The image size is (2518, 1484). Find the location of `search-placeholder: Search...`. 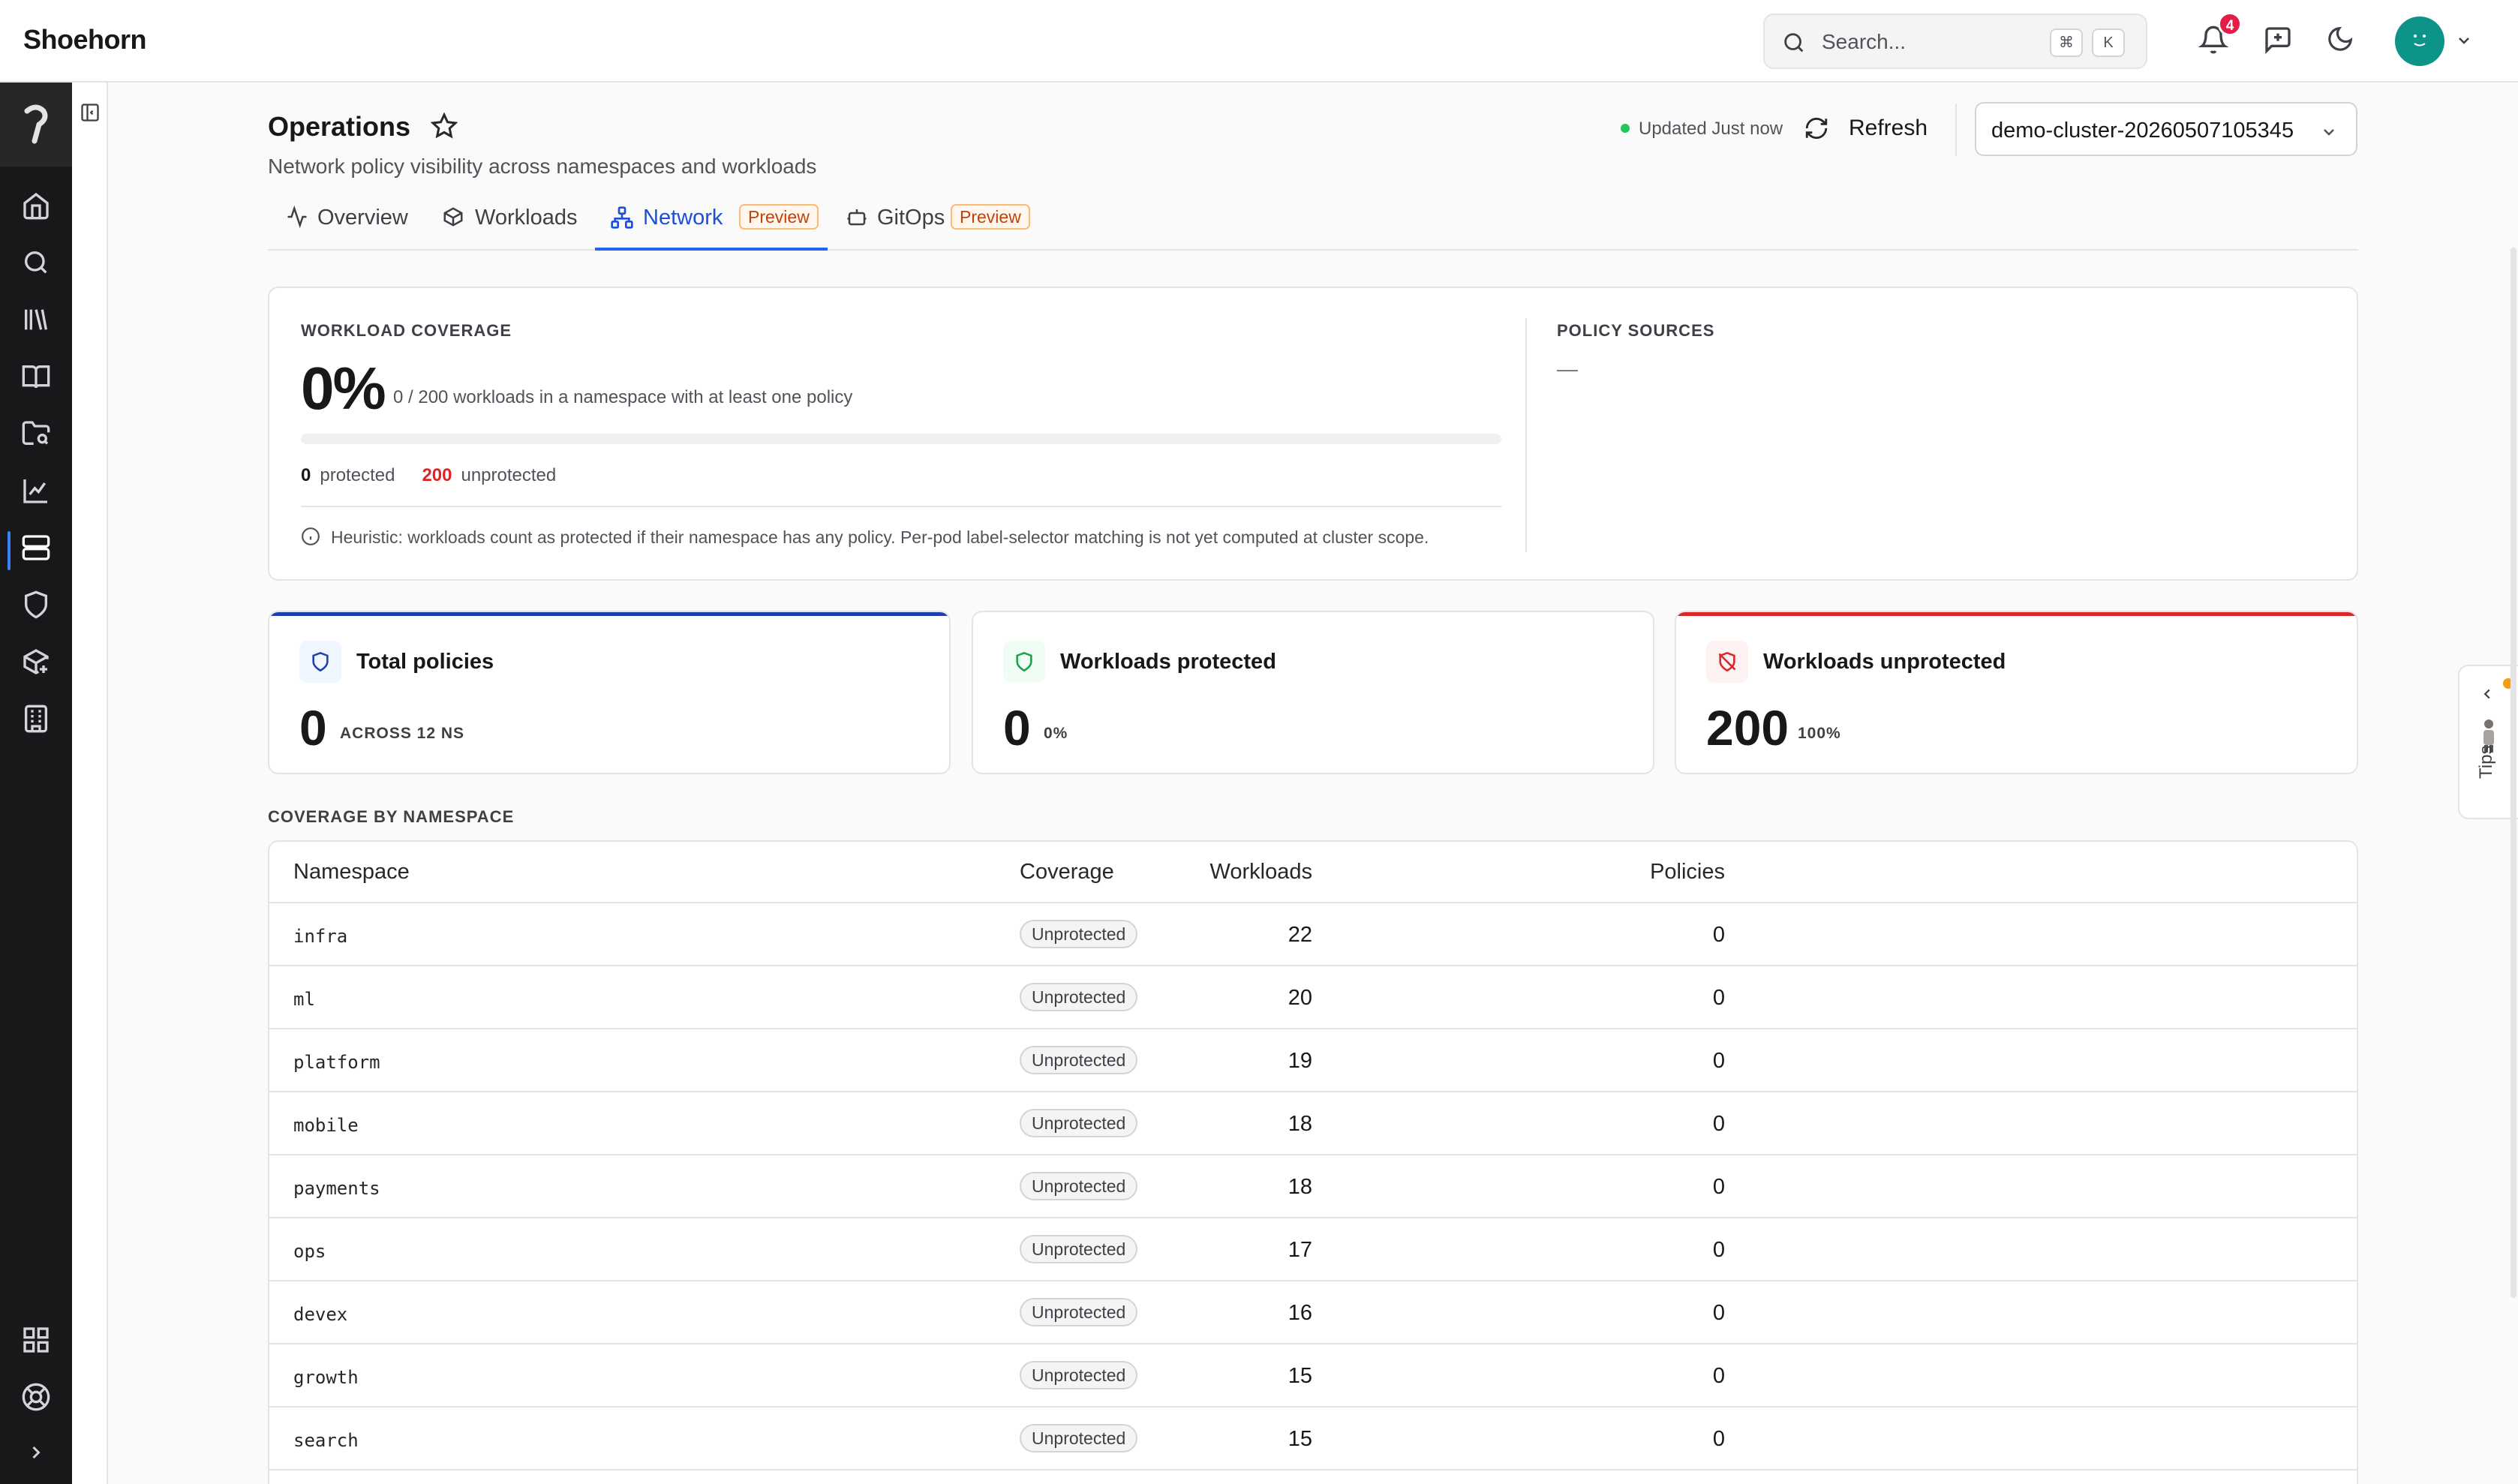

search-placeholder: Search... is located at coordinates (1864, 41).